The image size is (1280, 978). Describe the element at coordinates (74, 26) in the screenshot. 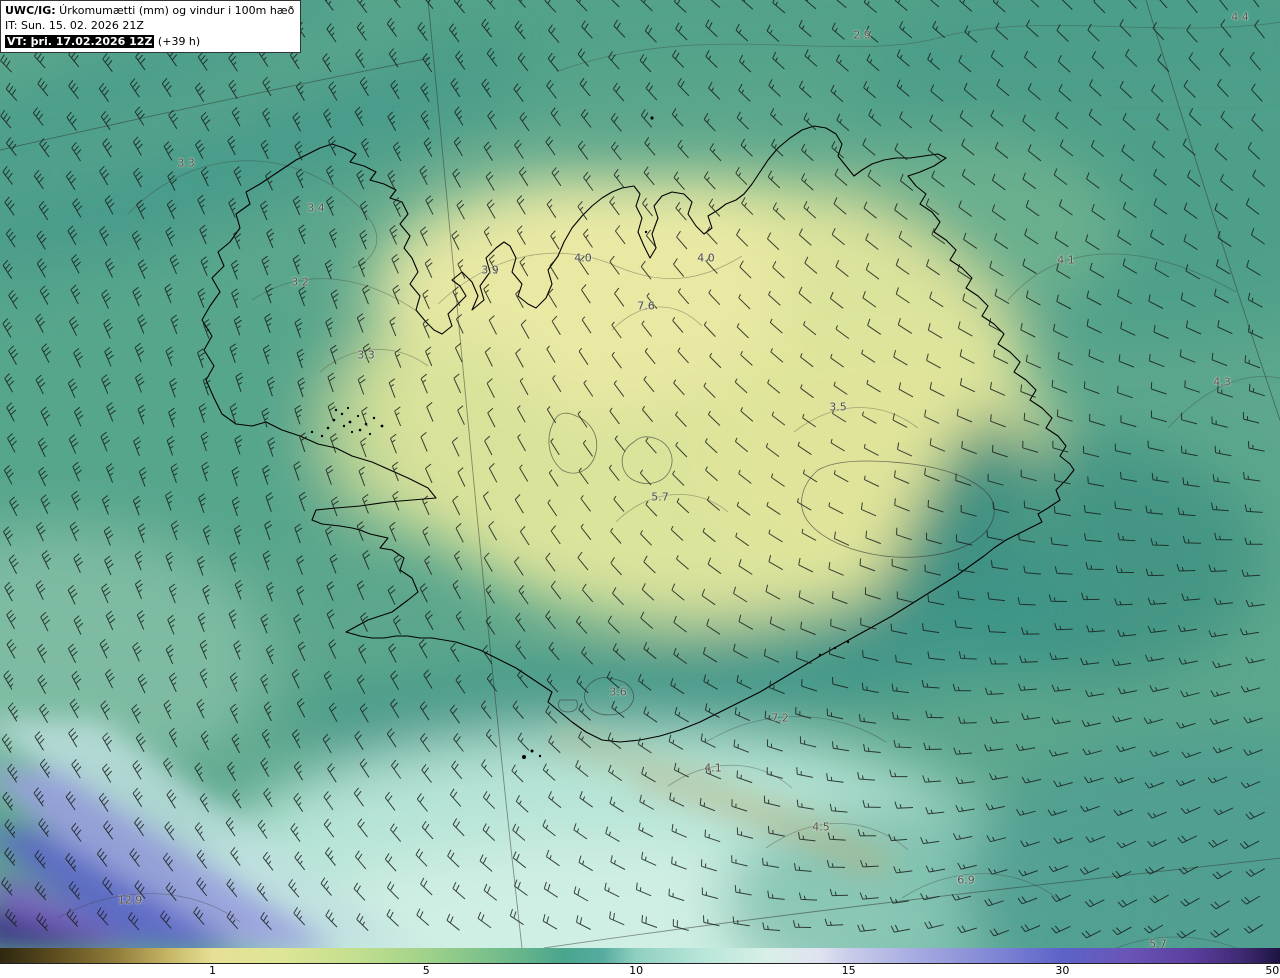

I see `init-time: IT: Sun. 15. 02. 2026 21Z` at that location.